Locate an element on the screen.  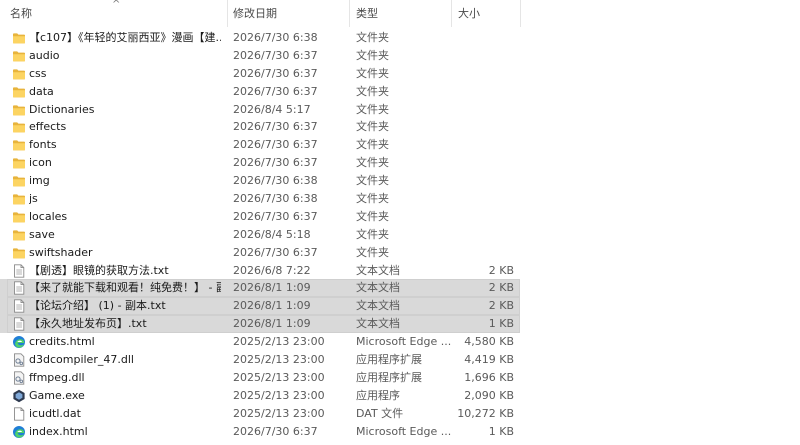
file-type: DAT 文件 is located at coordinates (380, 413).